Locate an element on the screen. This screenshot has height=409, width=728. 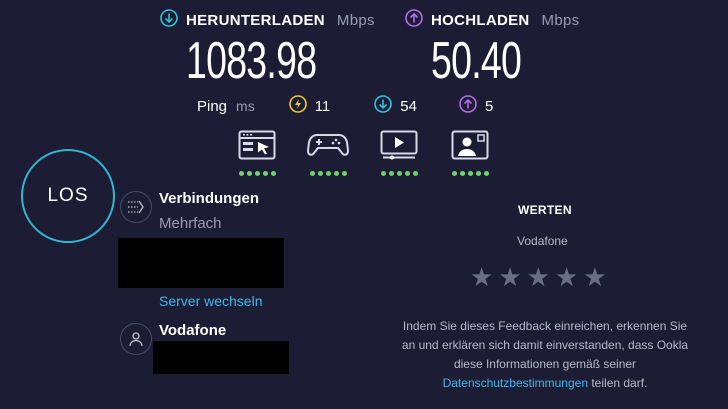
go-button: LOS is located at coordinates (68, 196).